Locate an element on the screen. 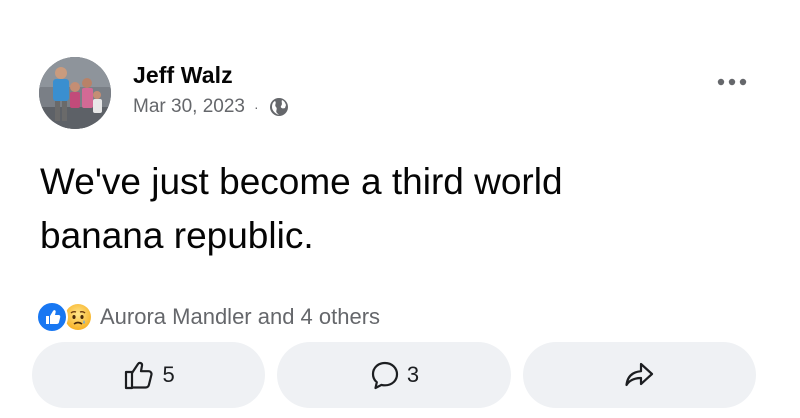 The image size is (800, 418). post-meta: Mar 30, 2023 · is located at coordinates (211, 107).